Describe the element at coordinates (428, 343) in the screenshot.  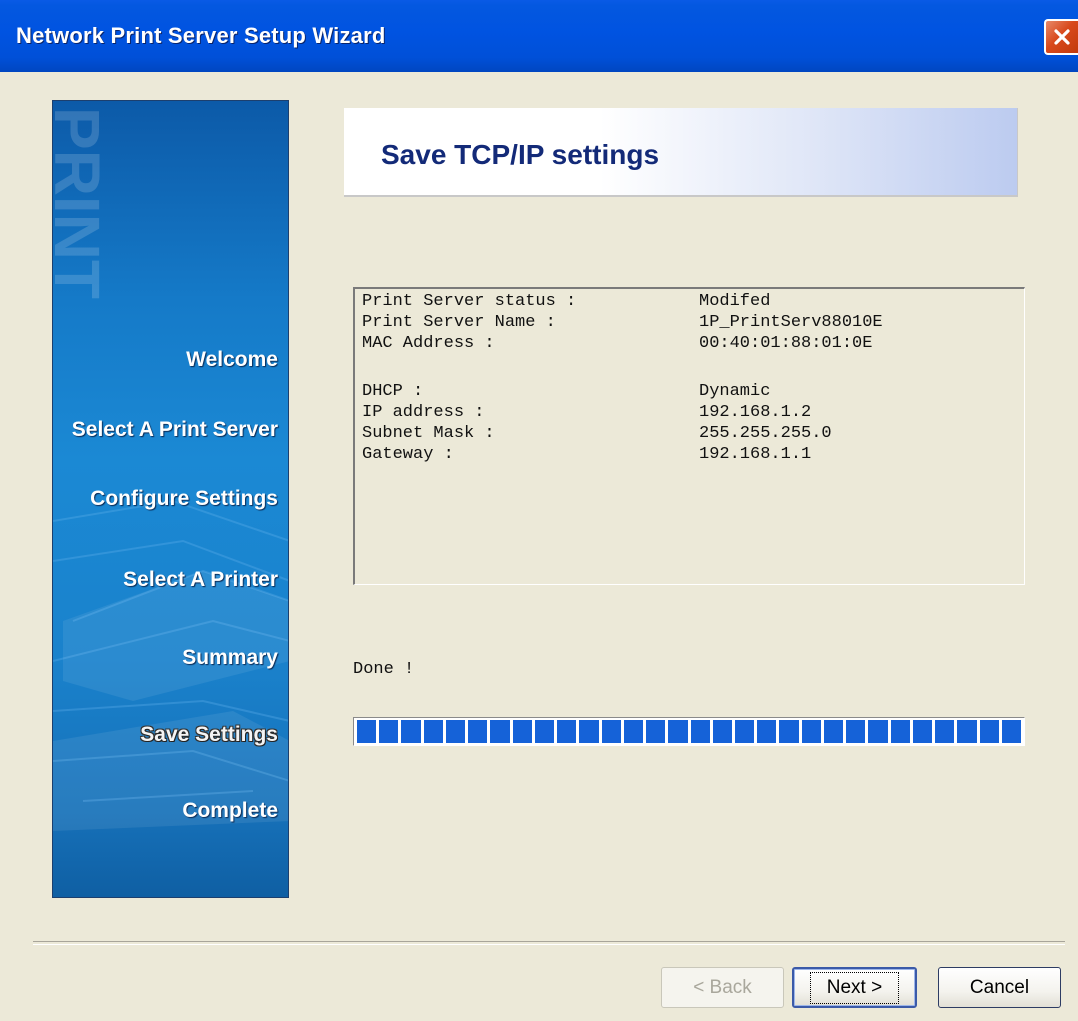
I see `mac-address-label: MAC Address :` at that location.